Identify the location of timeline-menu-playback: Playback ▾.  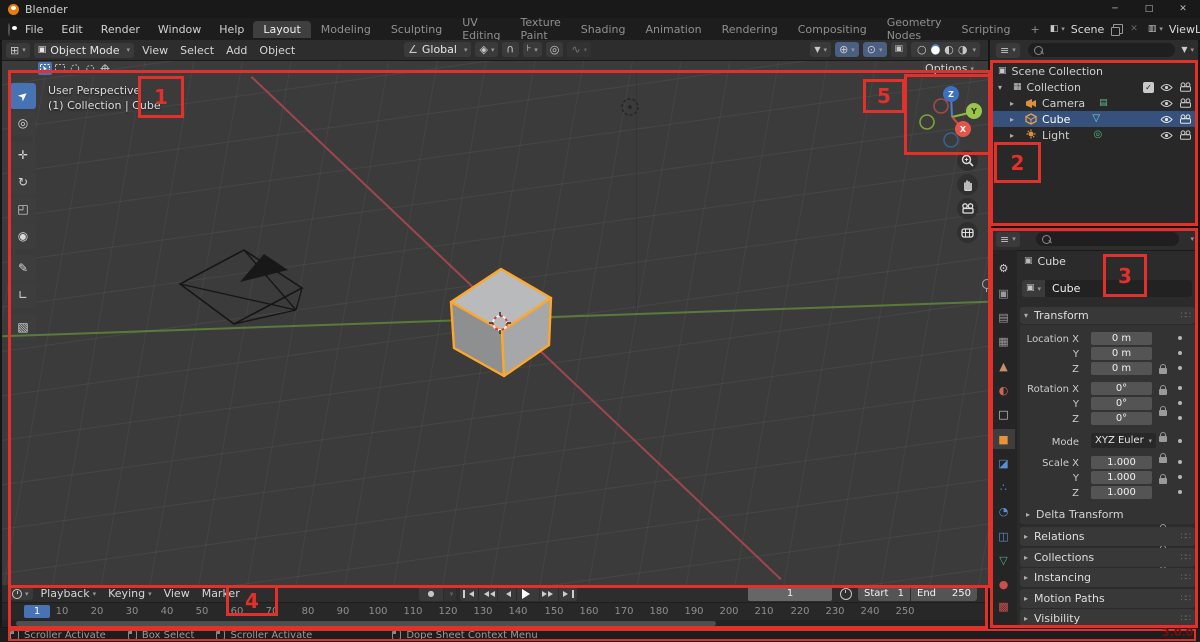
(69, 593).